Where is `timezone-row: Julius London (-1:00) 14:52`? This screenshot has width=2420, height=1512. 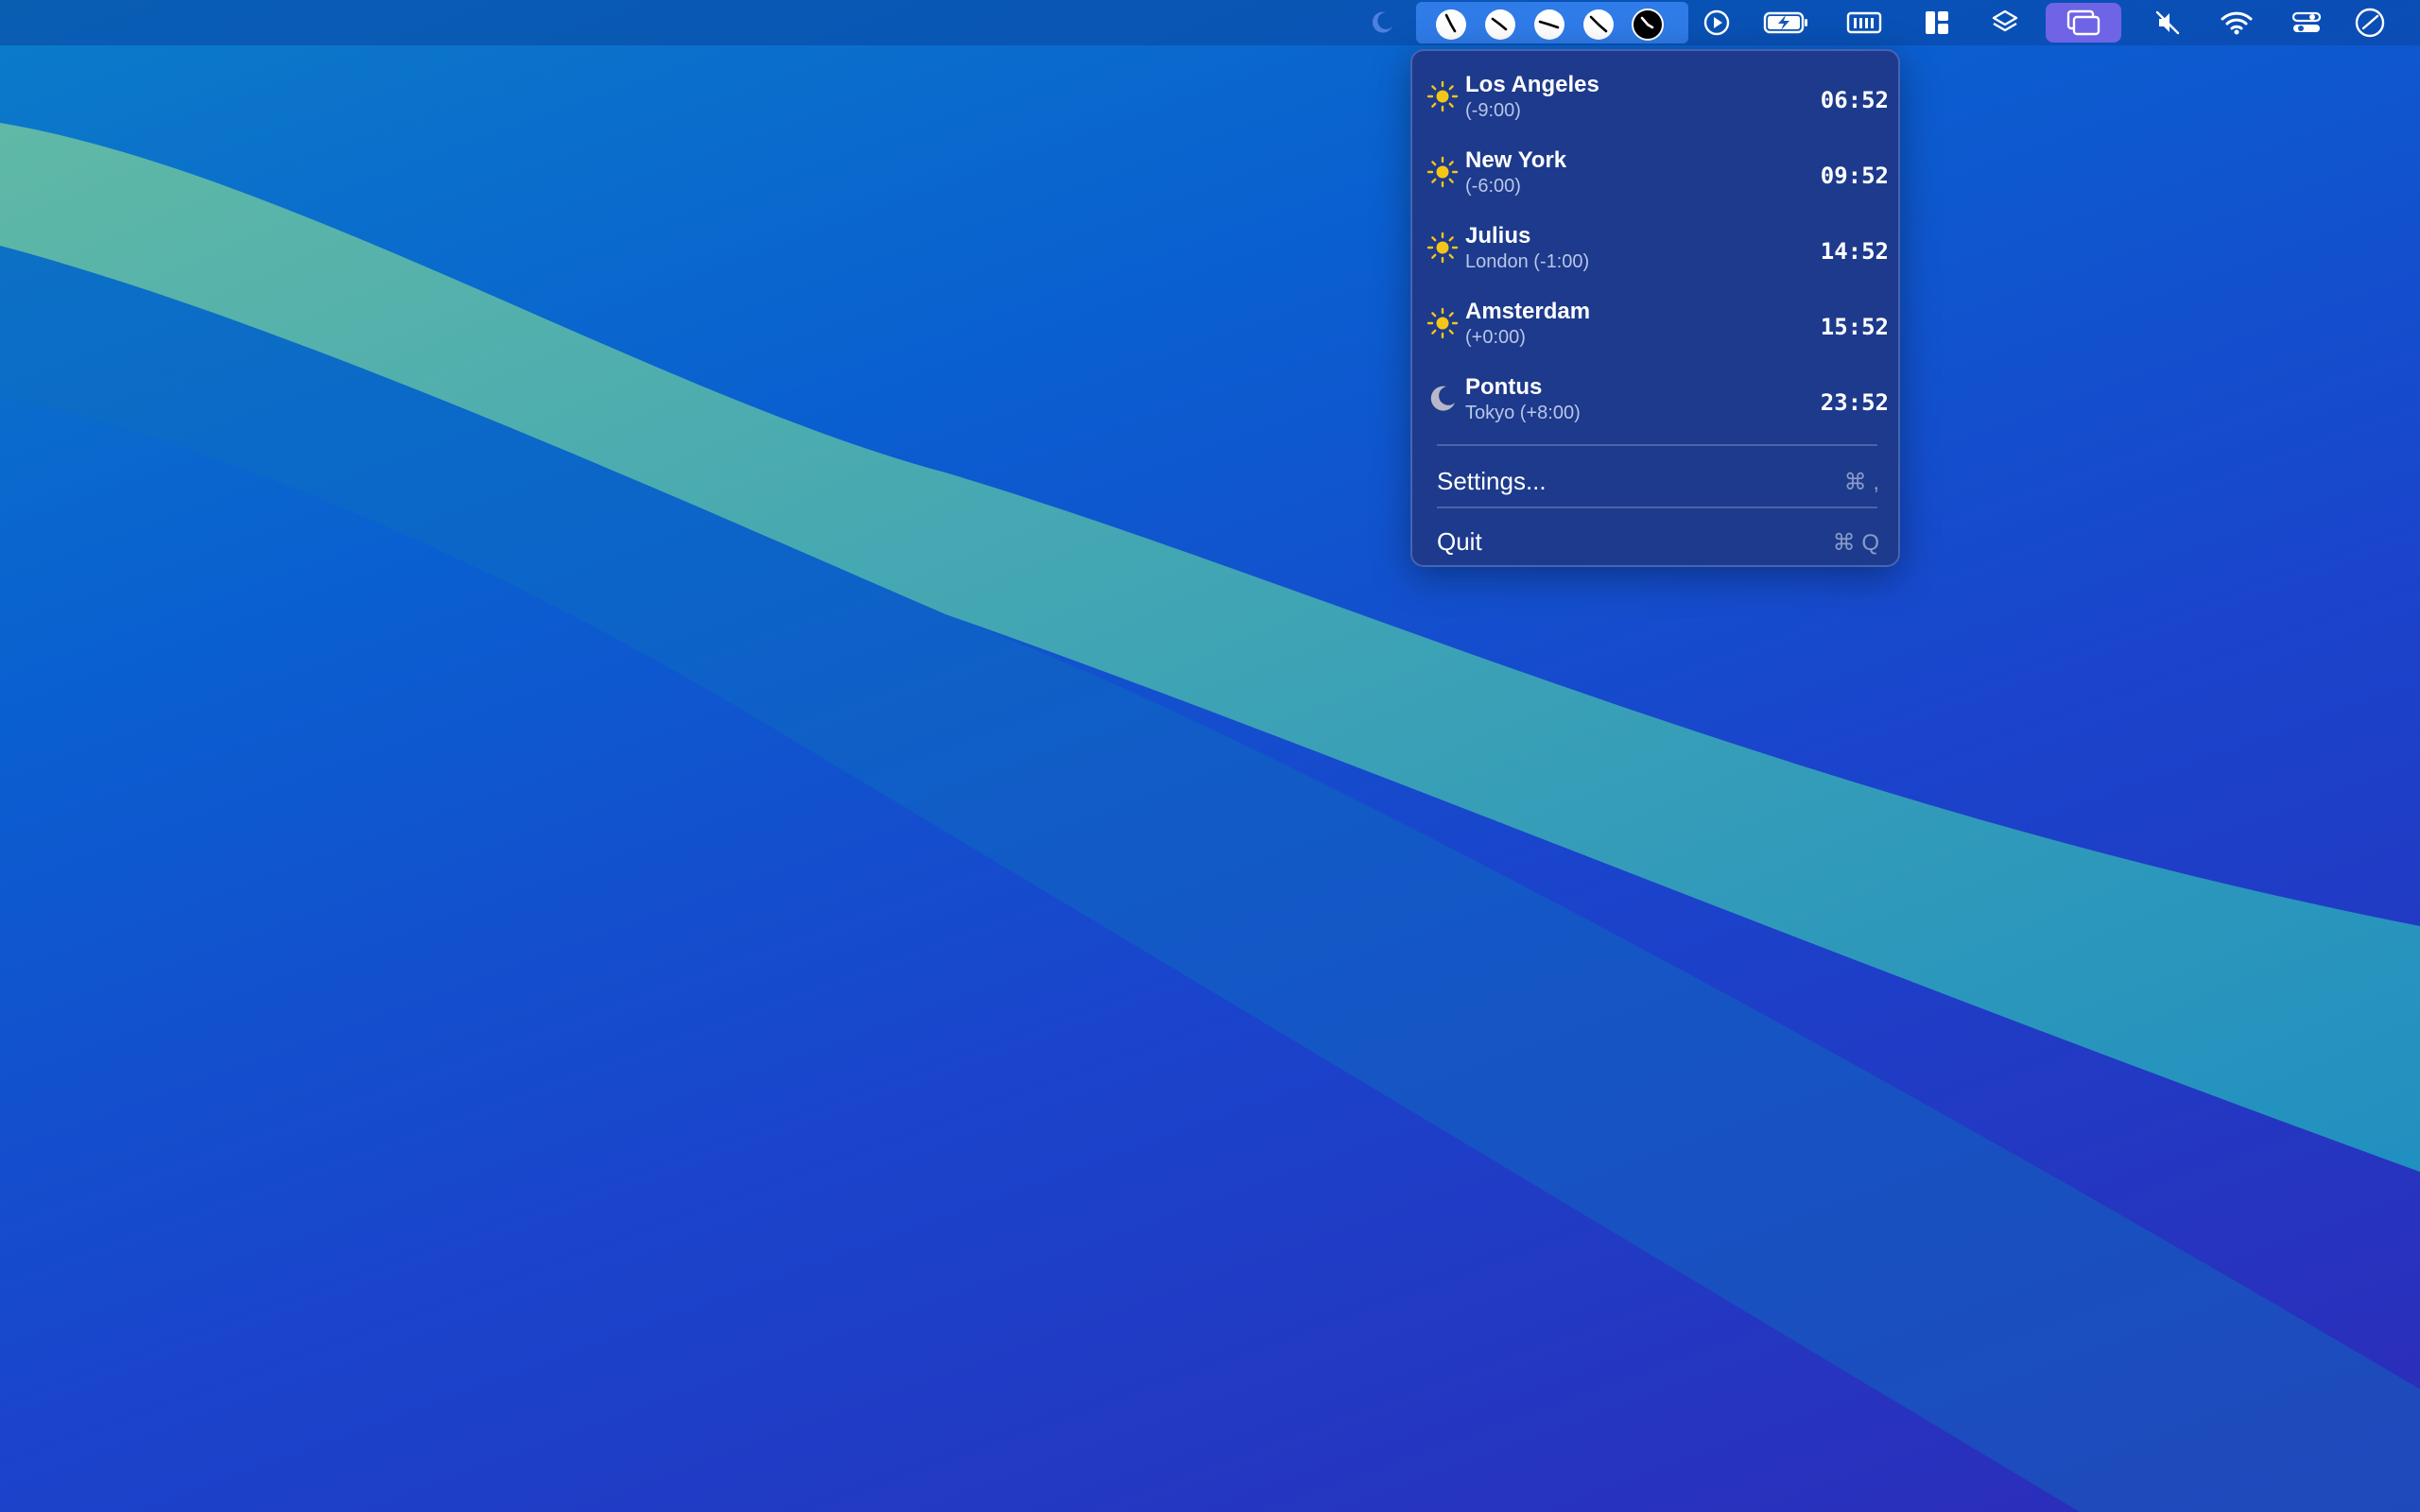 timezone-row: Julius London (-1:00) 14:52 is located at coordinates (1655, 249).